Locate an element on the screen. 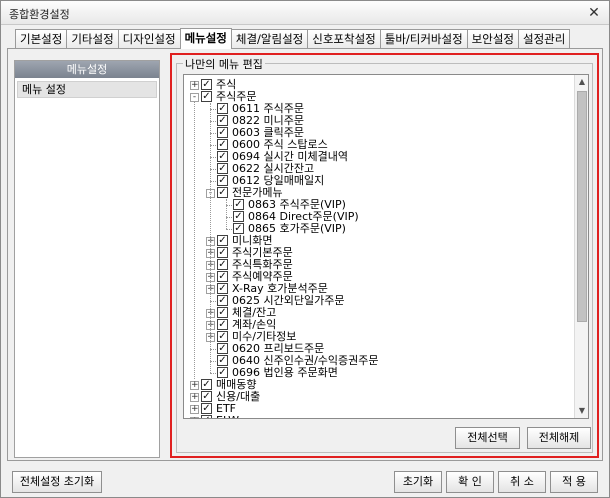 This screenshot has height=498, width=610. tree-item: ✓ 0864 Direct주문(VIP) is located at coordinates (379, 217).